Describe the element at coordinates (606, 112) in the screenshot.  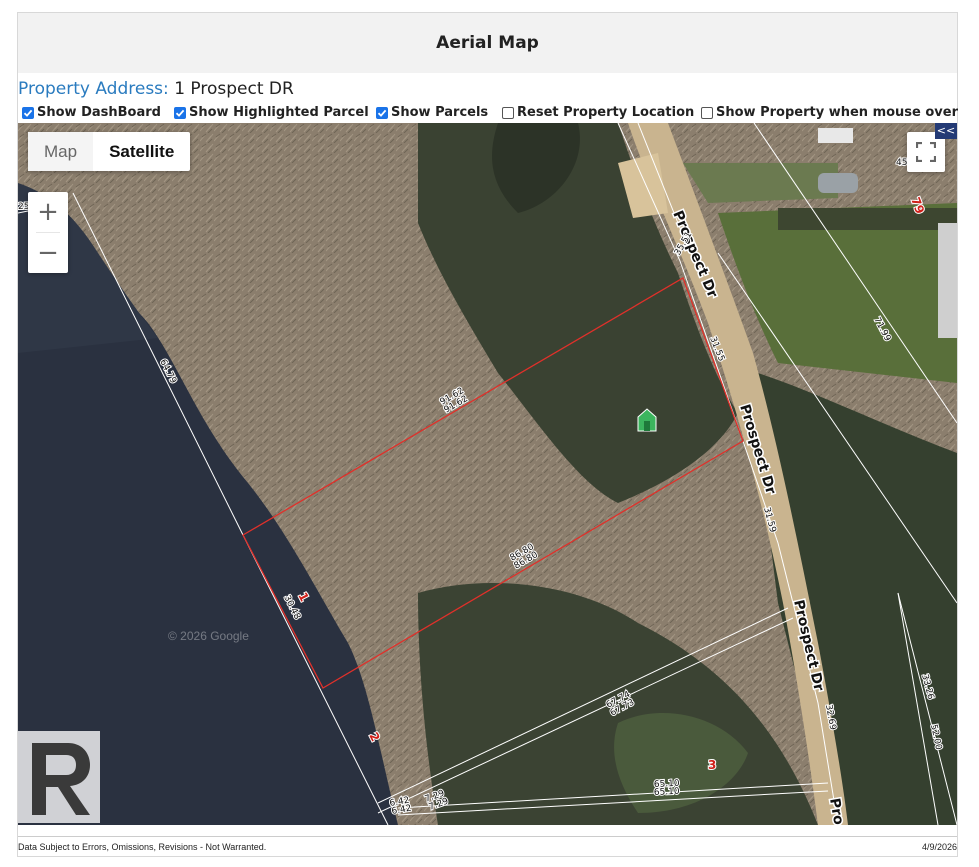
I see `reset-property-location-label: Reset Property Location` at that location.